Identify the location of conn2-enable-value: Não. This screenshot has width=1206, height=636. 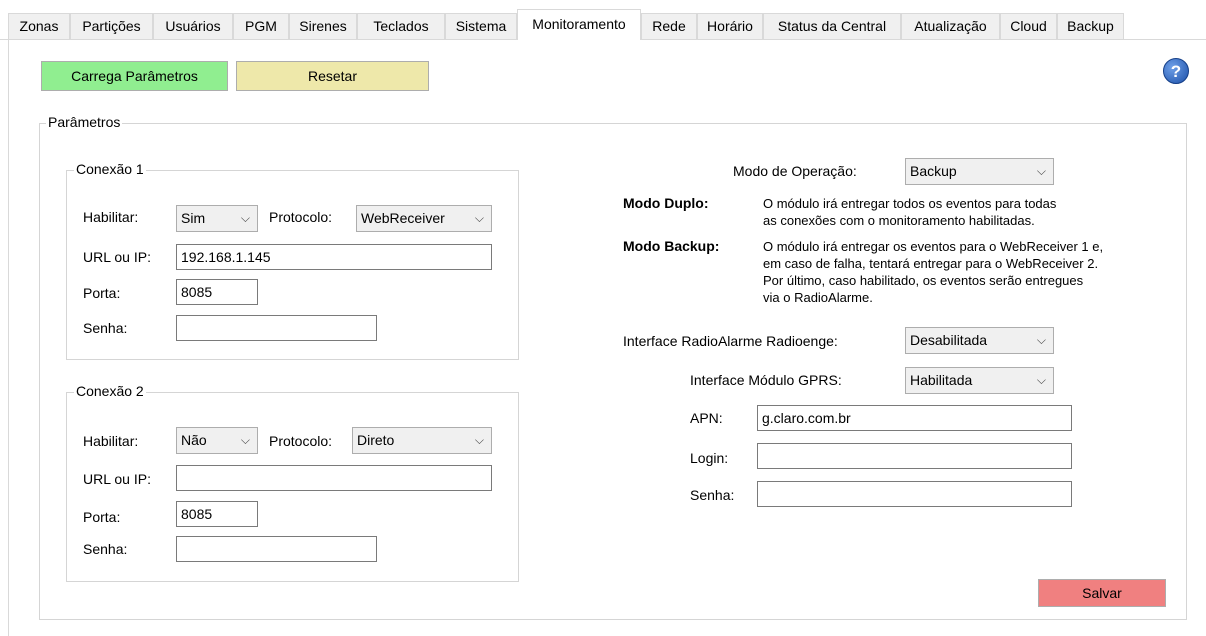
(194, 440).